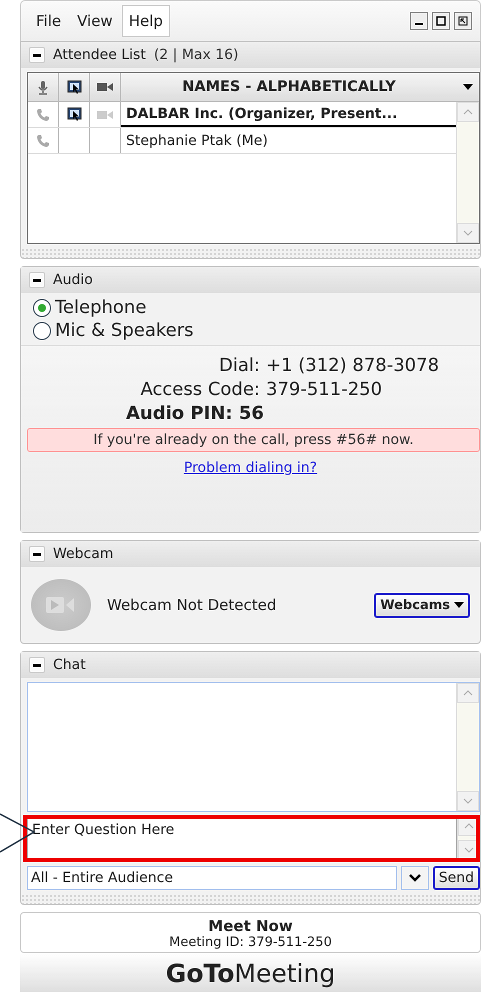 This screenshot has width=481, height=992. What do you see at coordinates (422, 605) in the screenshot?
I see `webcams-dropdown: Webcams` at bounding box center [422, 605].